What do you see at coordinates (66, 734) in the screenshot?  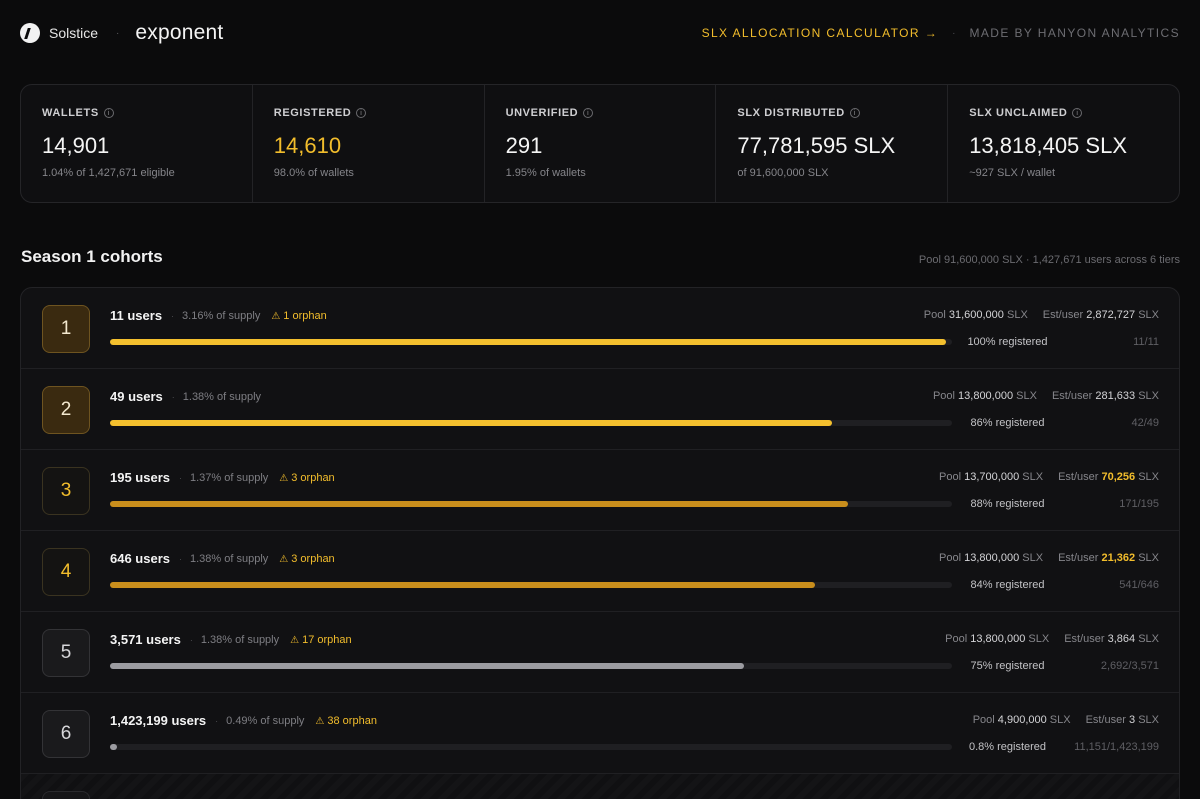 I see `tier-badge: 6` at bounding box center [66, 734].